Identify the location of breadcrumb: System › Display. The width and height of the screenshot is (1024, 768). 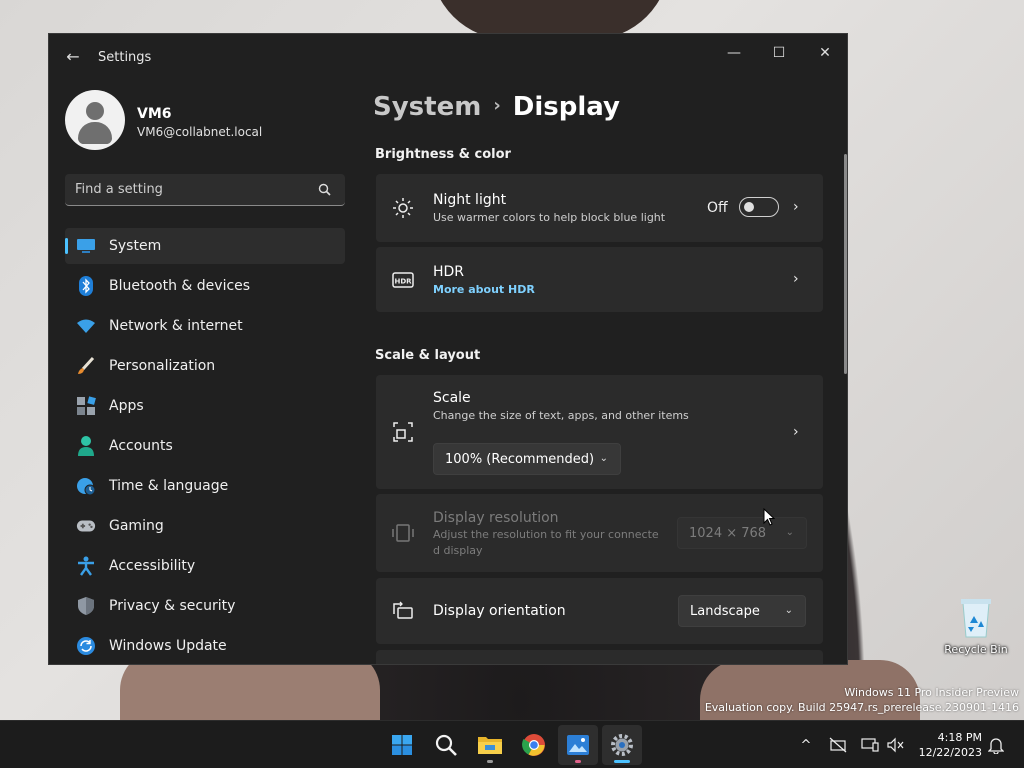
(496, 107).